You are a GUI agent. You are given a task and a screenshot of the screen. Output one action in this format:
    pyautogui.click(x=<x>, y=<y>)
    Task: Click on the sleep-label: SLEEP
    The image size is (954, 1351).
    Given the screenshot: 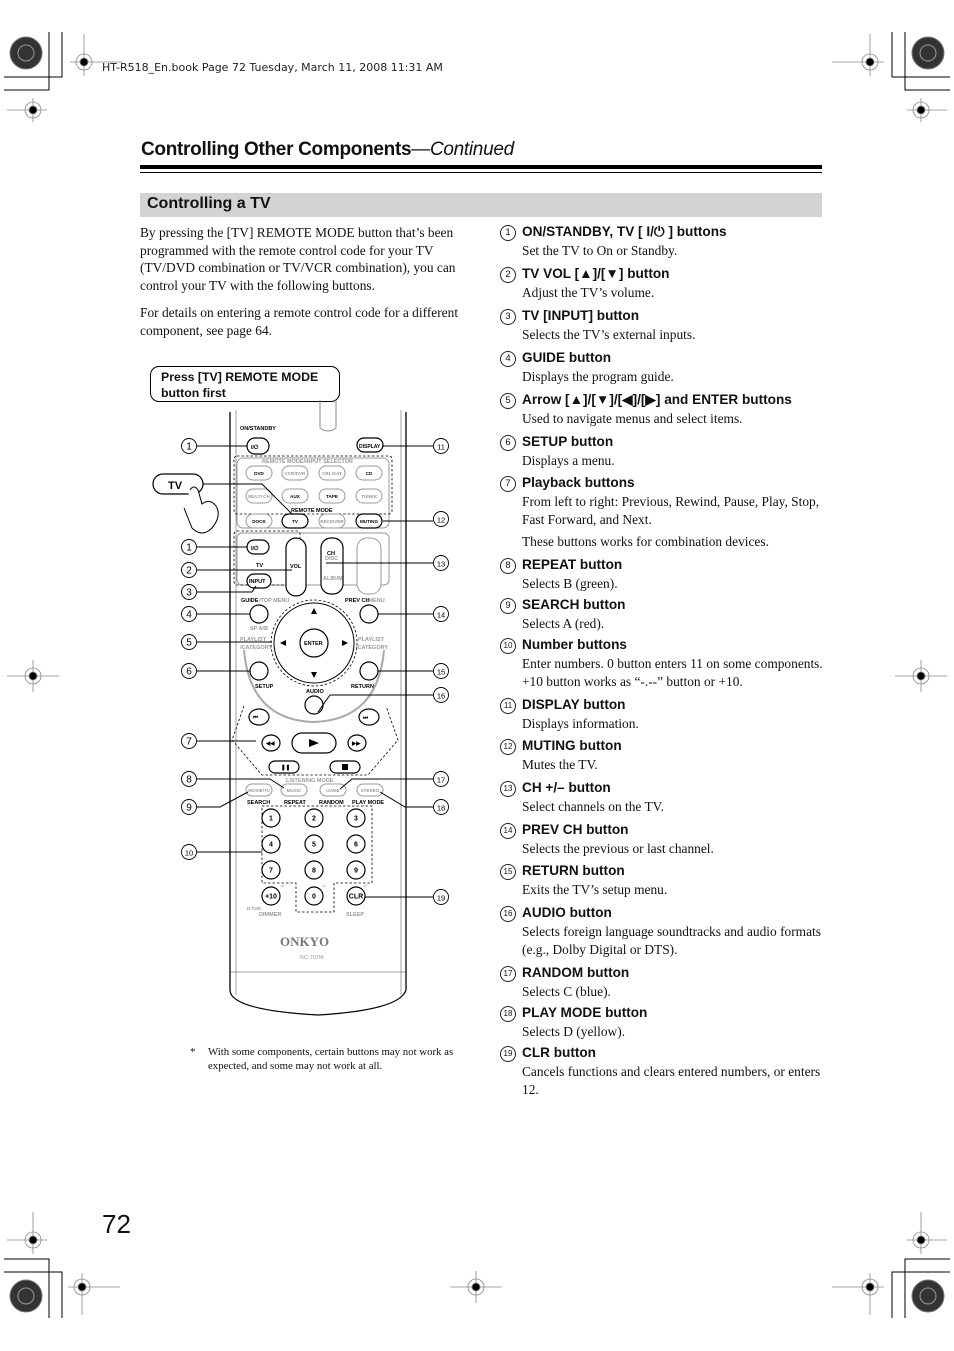 What is the action you would take?
    pyautogui.click(x=355, y=915)
    